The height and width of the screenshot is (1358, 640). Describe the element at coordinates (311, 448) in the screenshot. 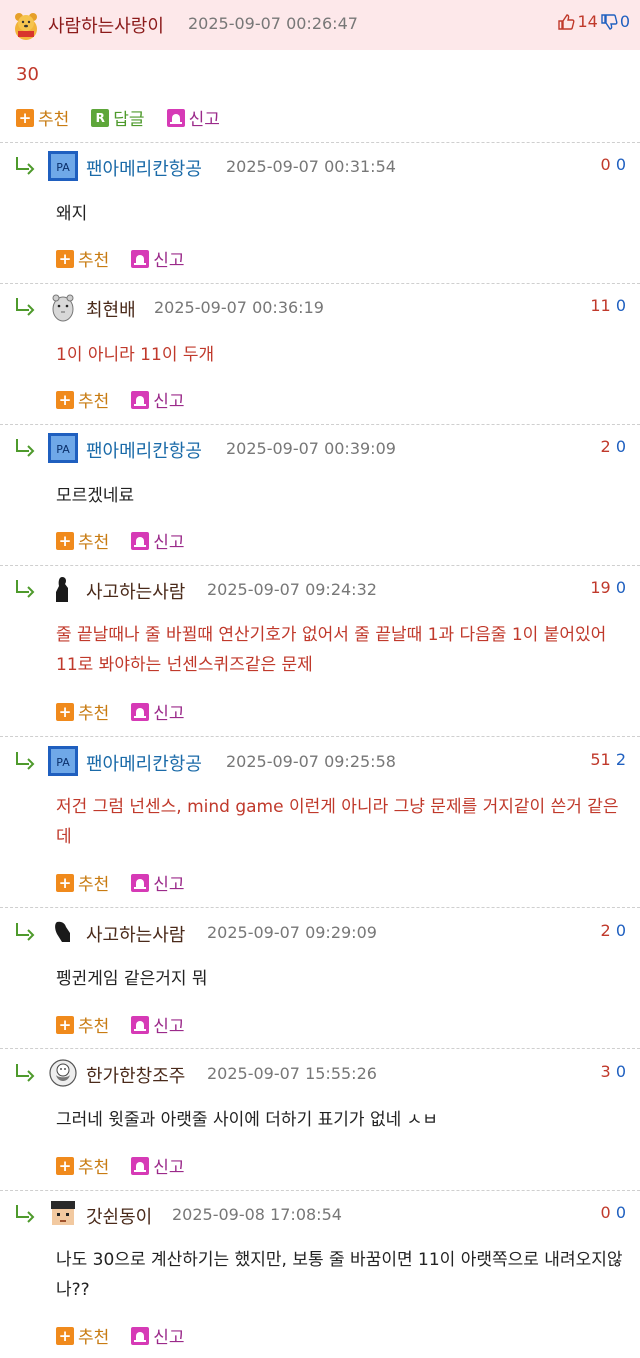

I see `comment-date: 2025-09-07 00:39:09` at that location.